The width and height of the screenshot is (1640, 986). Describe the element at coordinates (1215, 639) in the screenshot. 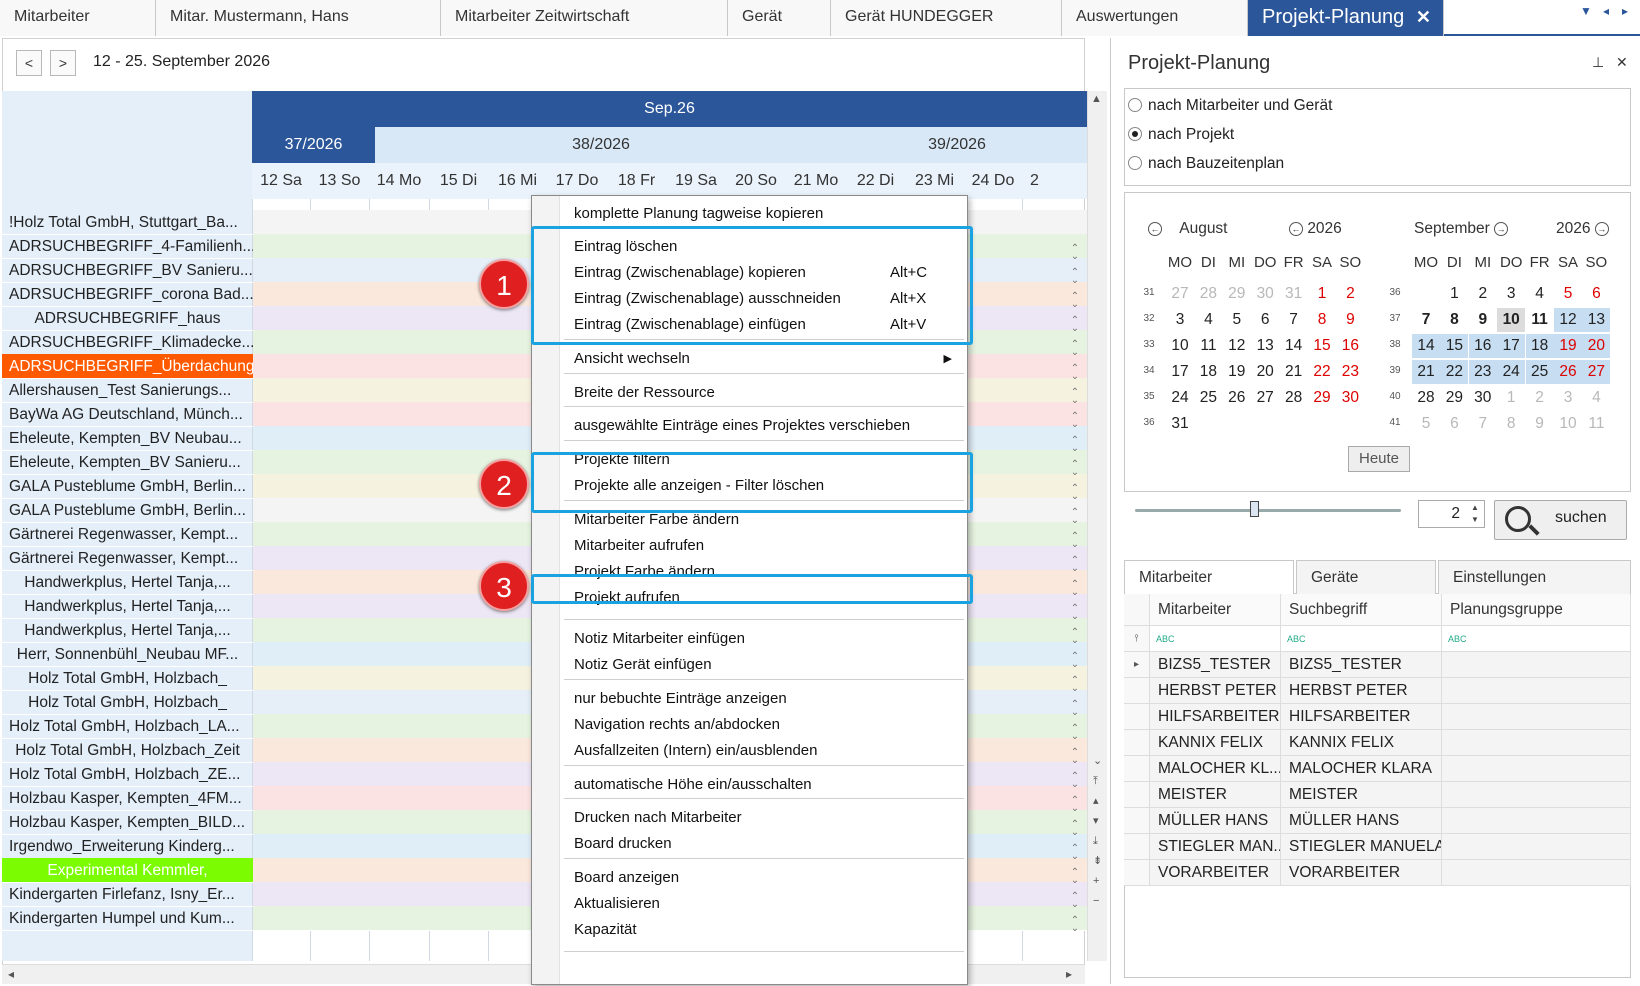

I see `filter-mitarbeiter-icon: ABC` at that location.